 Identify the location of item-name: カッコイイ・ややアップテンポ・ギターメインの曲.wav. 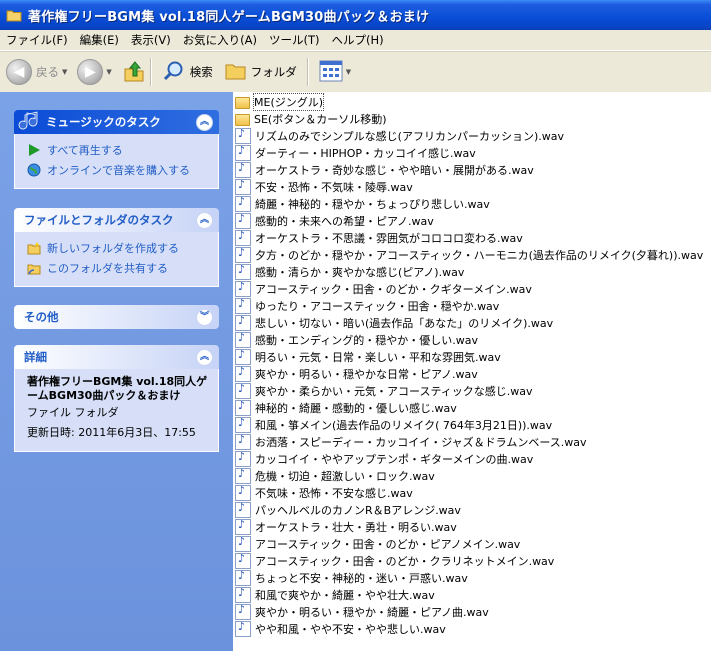
(394, 459).